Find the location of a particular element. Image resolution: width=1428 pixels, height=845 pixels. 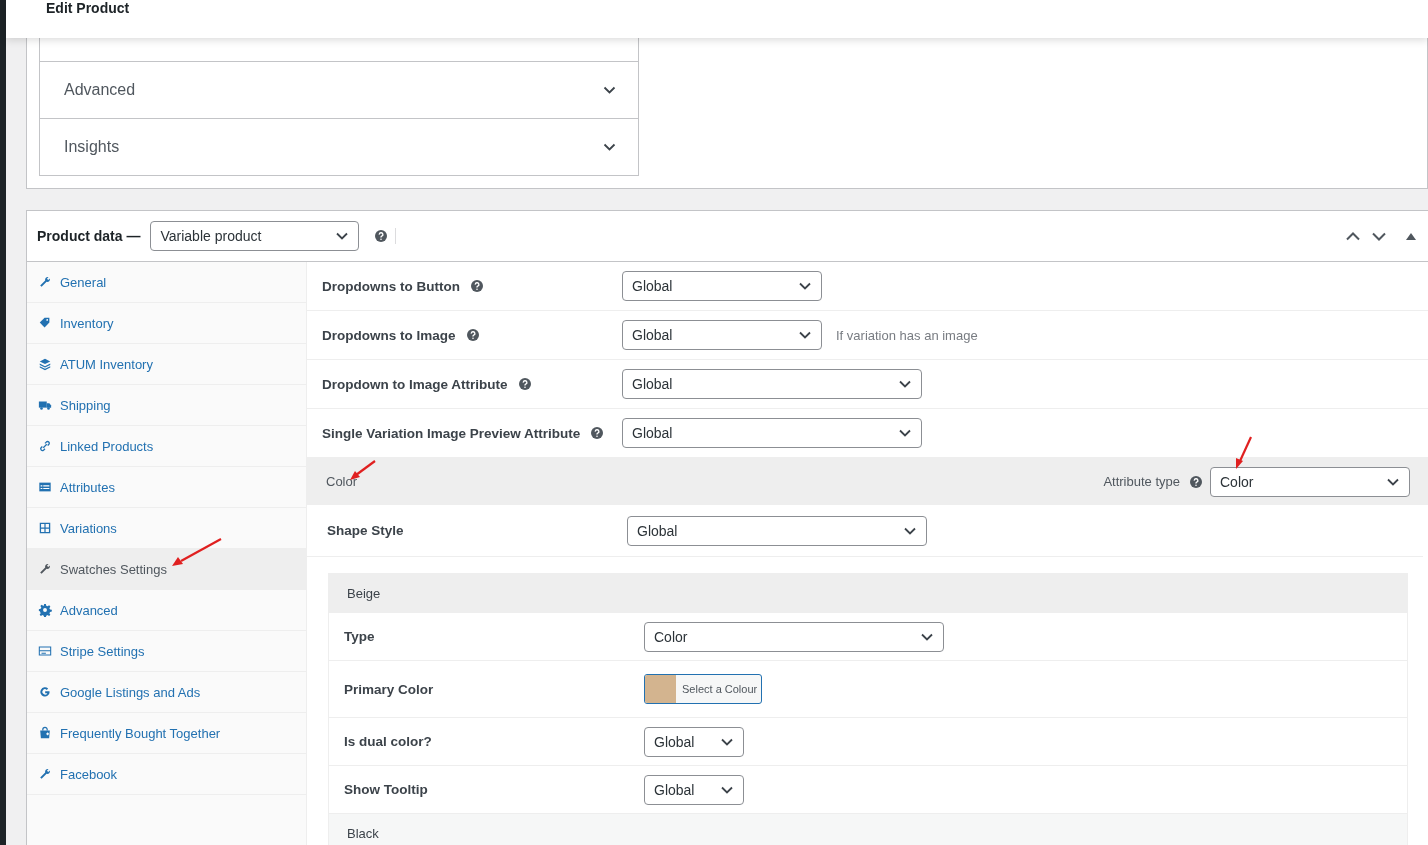

setting-label: Single Variation Image Preview Attribute is located at coordinates (451, 433).